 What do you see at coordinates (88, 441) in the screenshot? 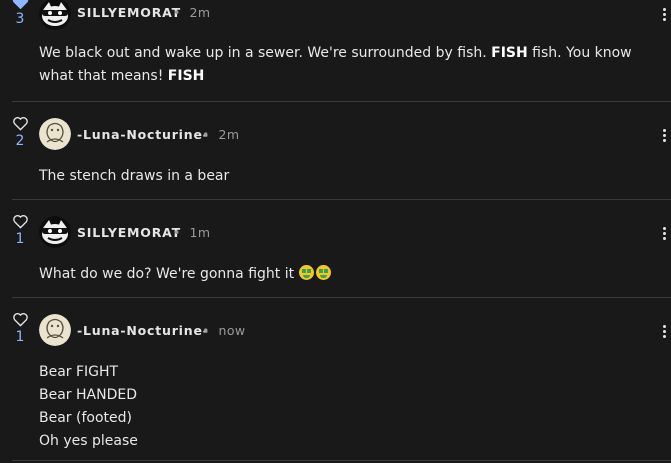
I see `comment-line: Oh yes please` at bounding box center [88, 441].